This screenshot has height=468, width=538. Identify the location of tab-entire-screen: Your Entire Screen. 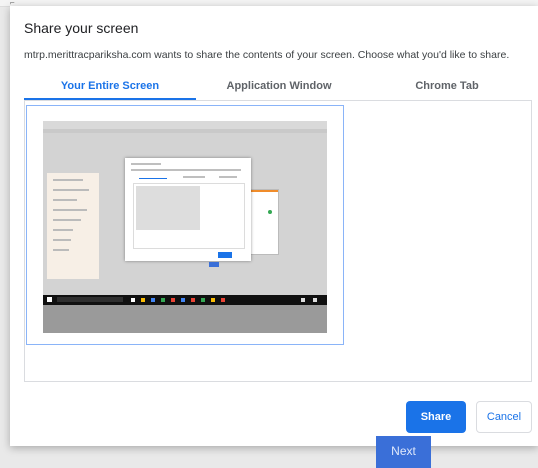
(110, 88).